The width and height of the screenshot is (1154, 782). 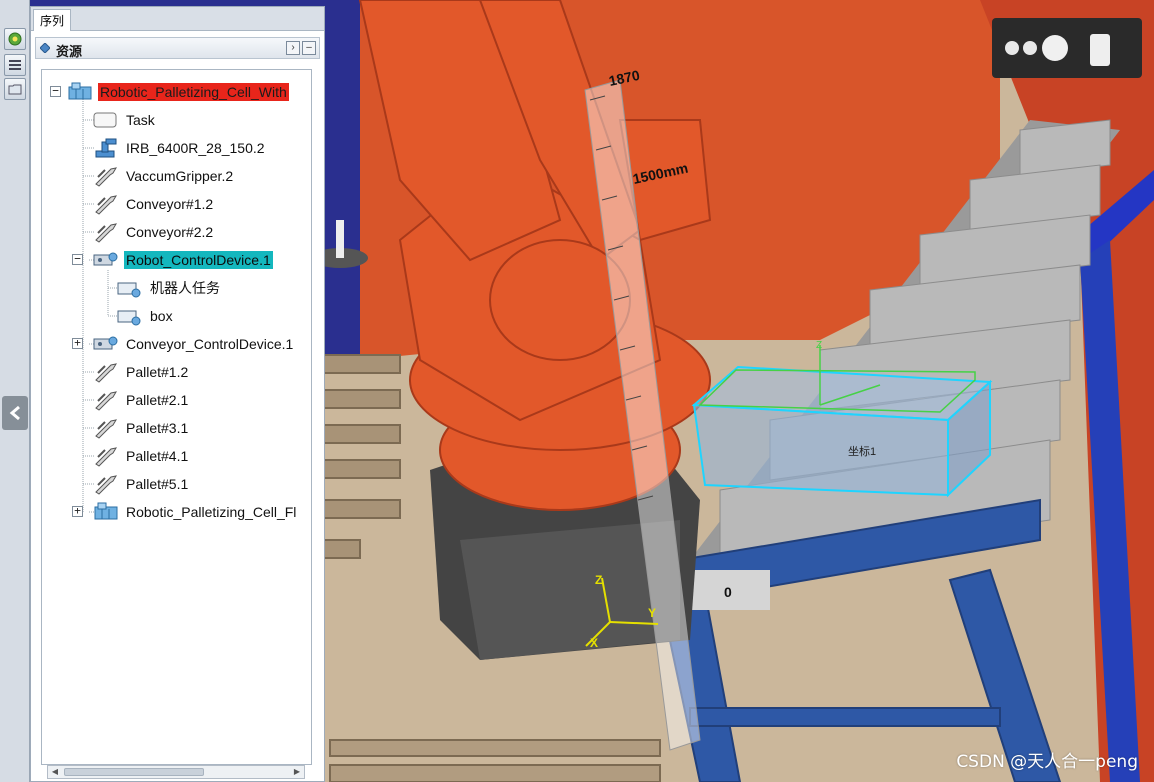 I want to click on list-icon, so click(x=15, y=65).